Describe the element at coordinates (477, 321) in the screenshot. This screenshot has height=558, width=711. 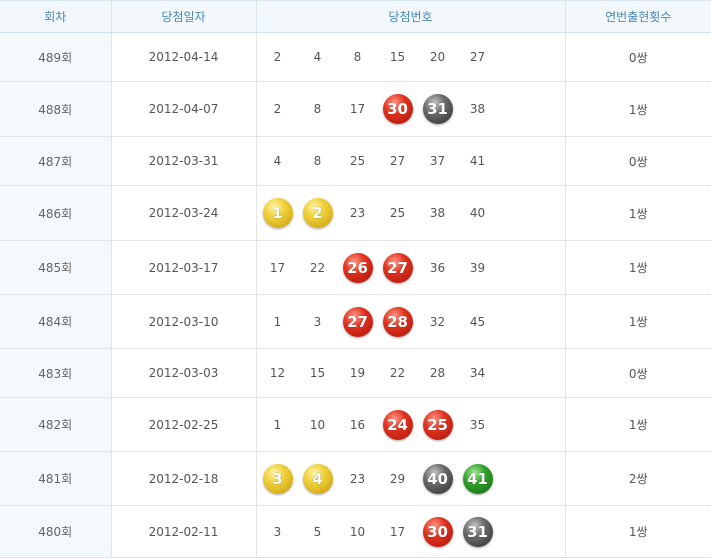
I see `number-text: 45` at that location.